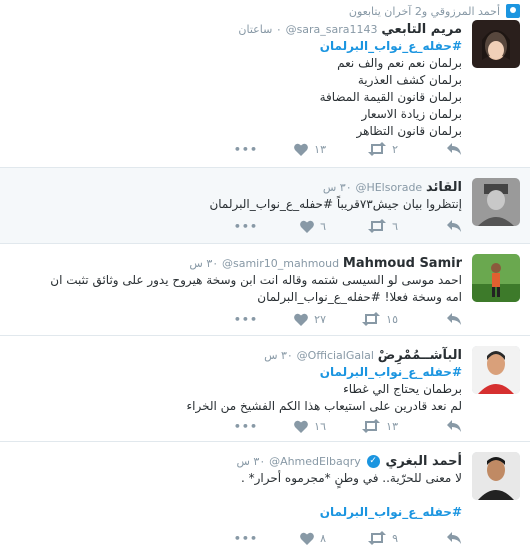  I want to click on author-handle: @OfficialGalal, so click(335, 355).